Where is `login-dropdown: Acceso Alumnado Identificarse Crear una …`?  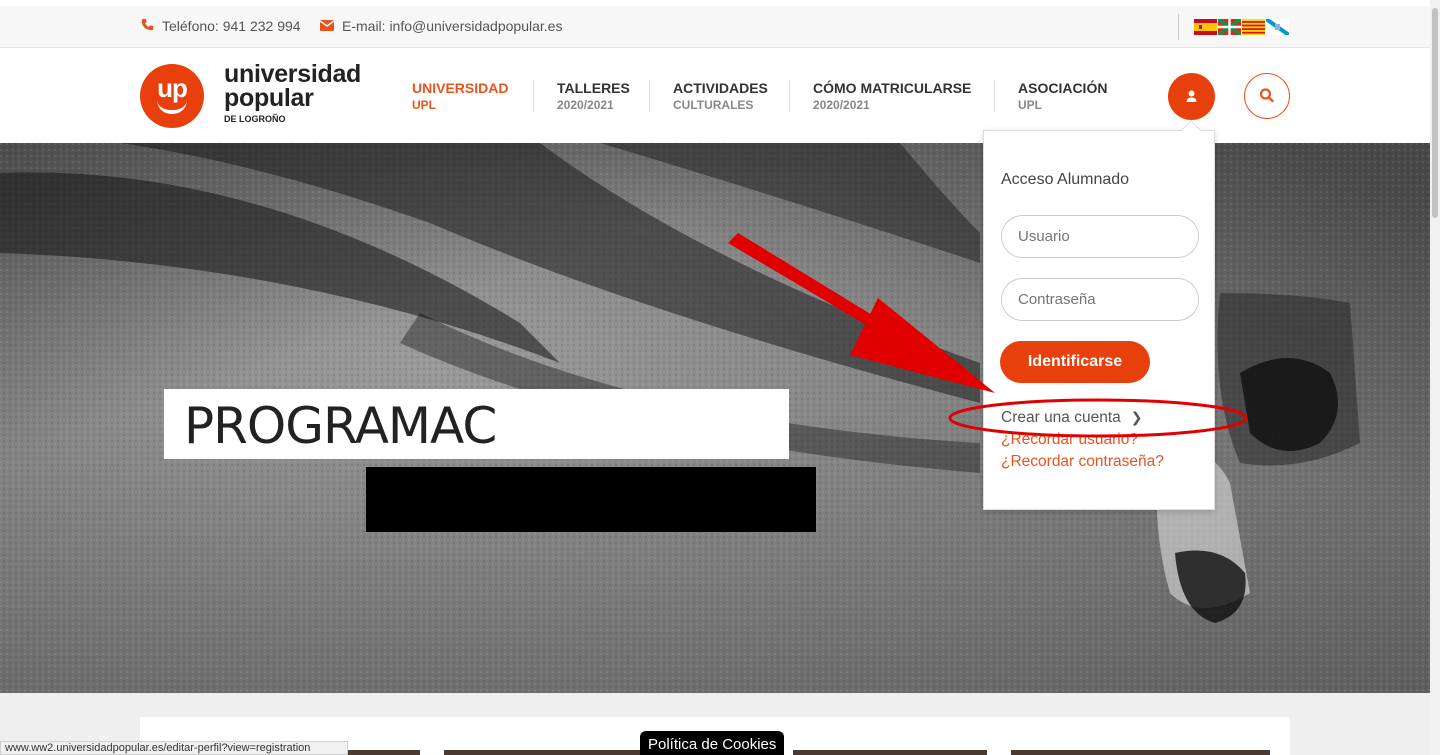 login-dropdown: Acceso Alumnado Identificarse Crear una … is located at coordinates (1099, 315).